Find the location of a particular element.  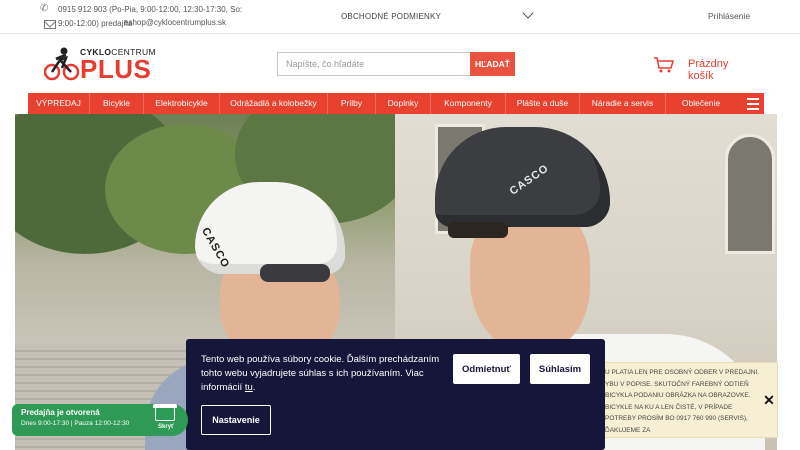

menu-icon is located at coordinates (753, 103).